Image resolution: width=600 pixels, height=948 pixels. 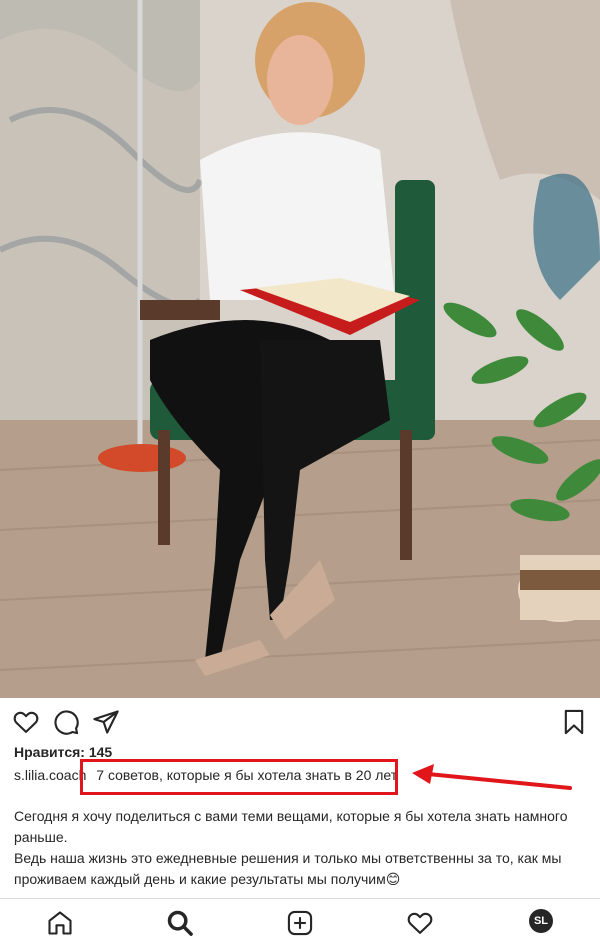 What do you see at coordinates (541, 921) in the screenshot?
I see `profile-avatar: SL` at bounding box center [541, 921].